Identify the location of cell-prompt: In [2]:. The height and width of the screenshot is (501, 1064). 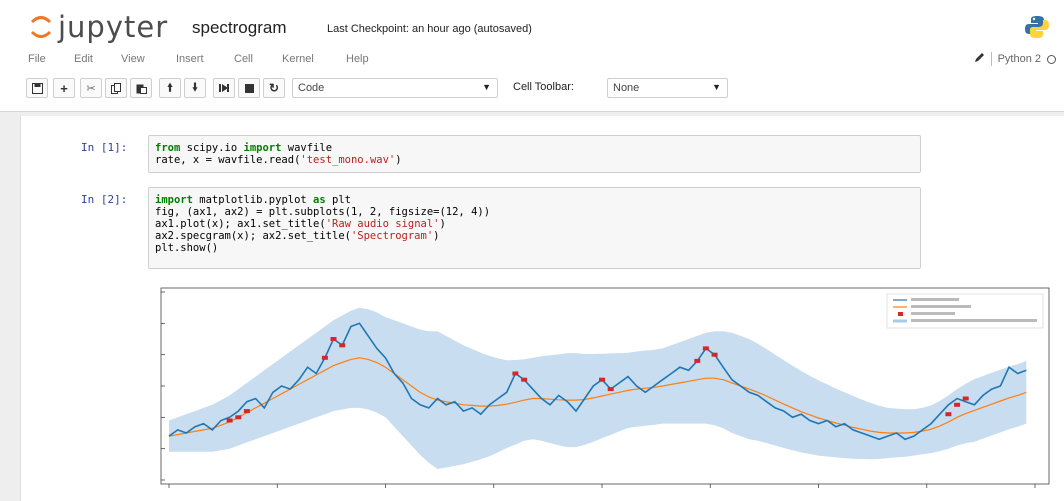
(104, 199).